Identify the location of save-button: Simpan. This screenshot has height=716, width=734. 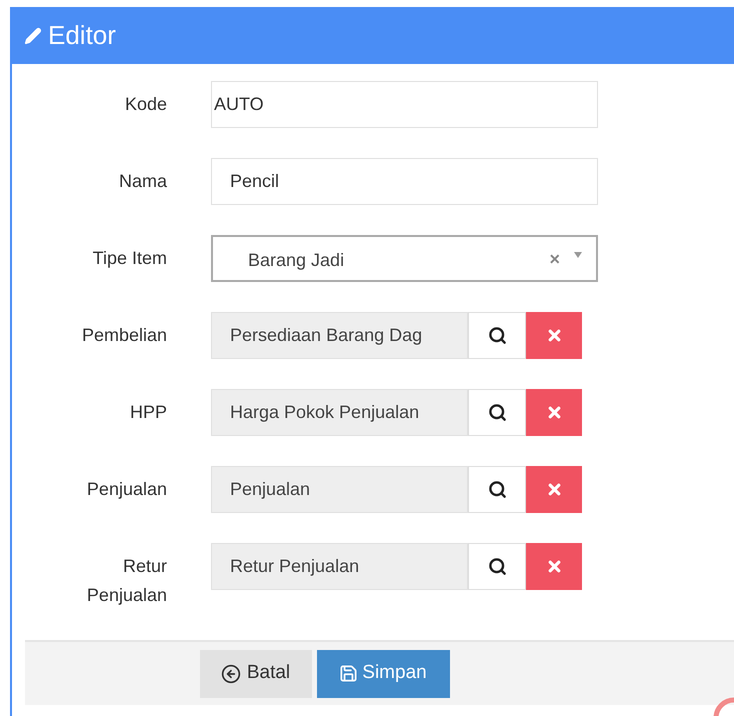
(383, 674).